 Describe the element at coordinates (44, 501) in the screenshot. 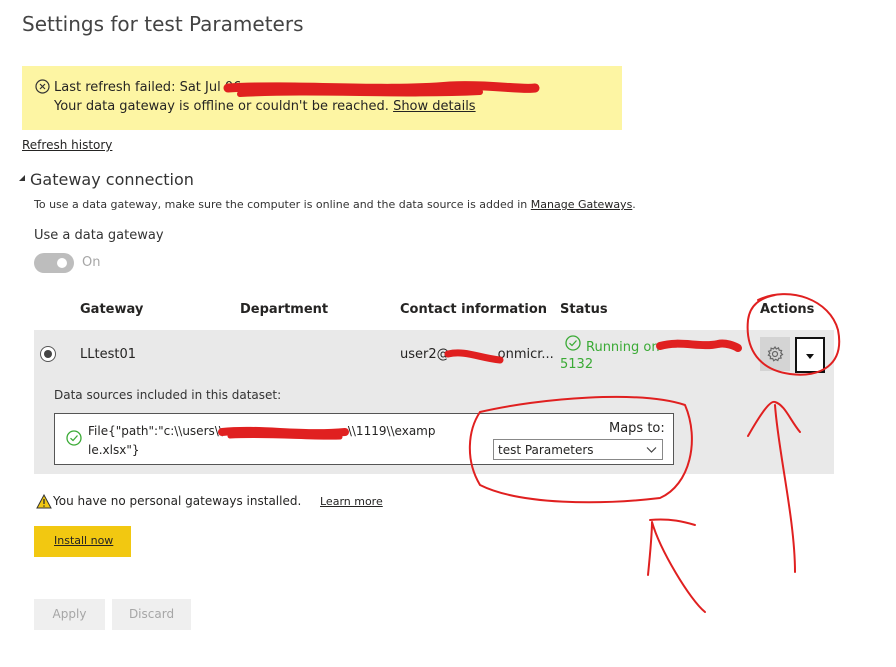

I see `warning-icon` at that location.